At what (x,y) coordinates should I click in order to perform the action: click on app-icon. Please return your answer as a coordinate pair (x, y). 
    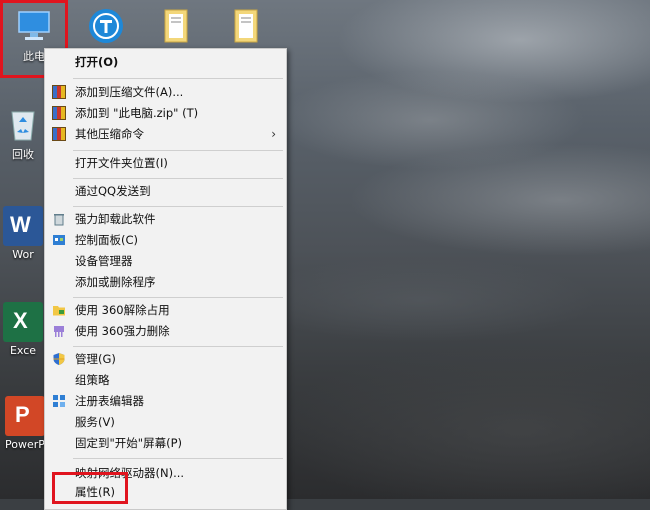
    Looking at the image, I should click on (106, 26).